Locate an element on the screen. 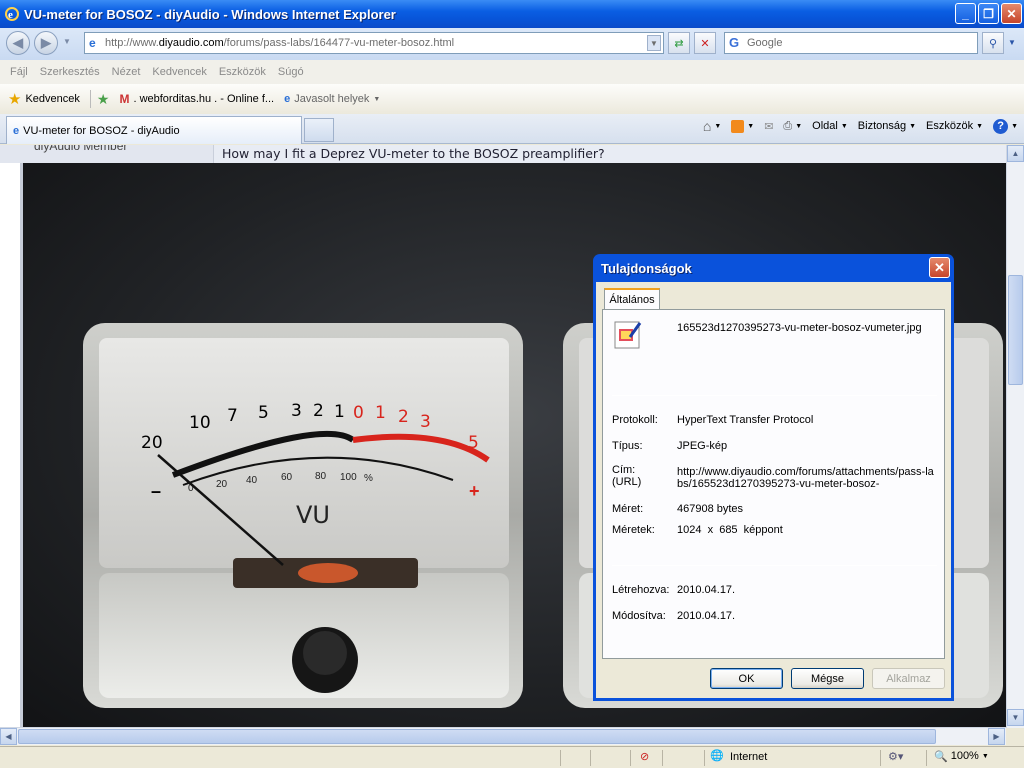 The height and width of the screenshot is (768, 1024). search-options-icon: ▼ is located at coordinates (1012, 42).